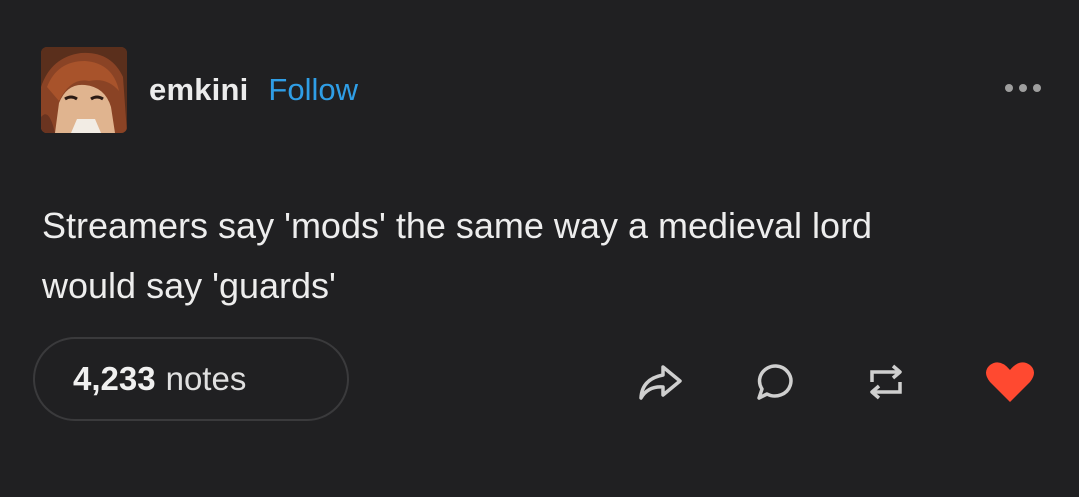  I want to click on username: emkini, so click(198, 90).